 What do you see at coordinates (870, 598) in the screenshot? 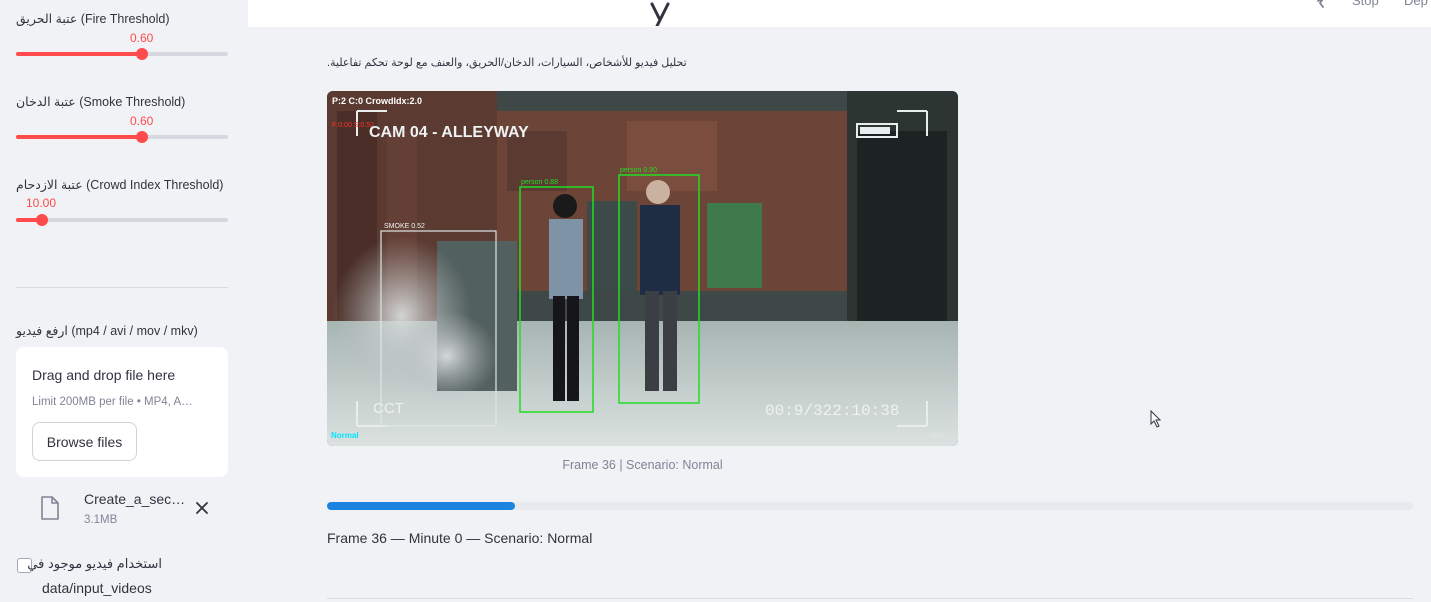
I see `bottom-divider` at bounding box center [870, 598].